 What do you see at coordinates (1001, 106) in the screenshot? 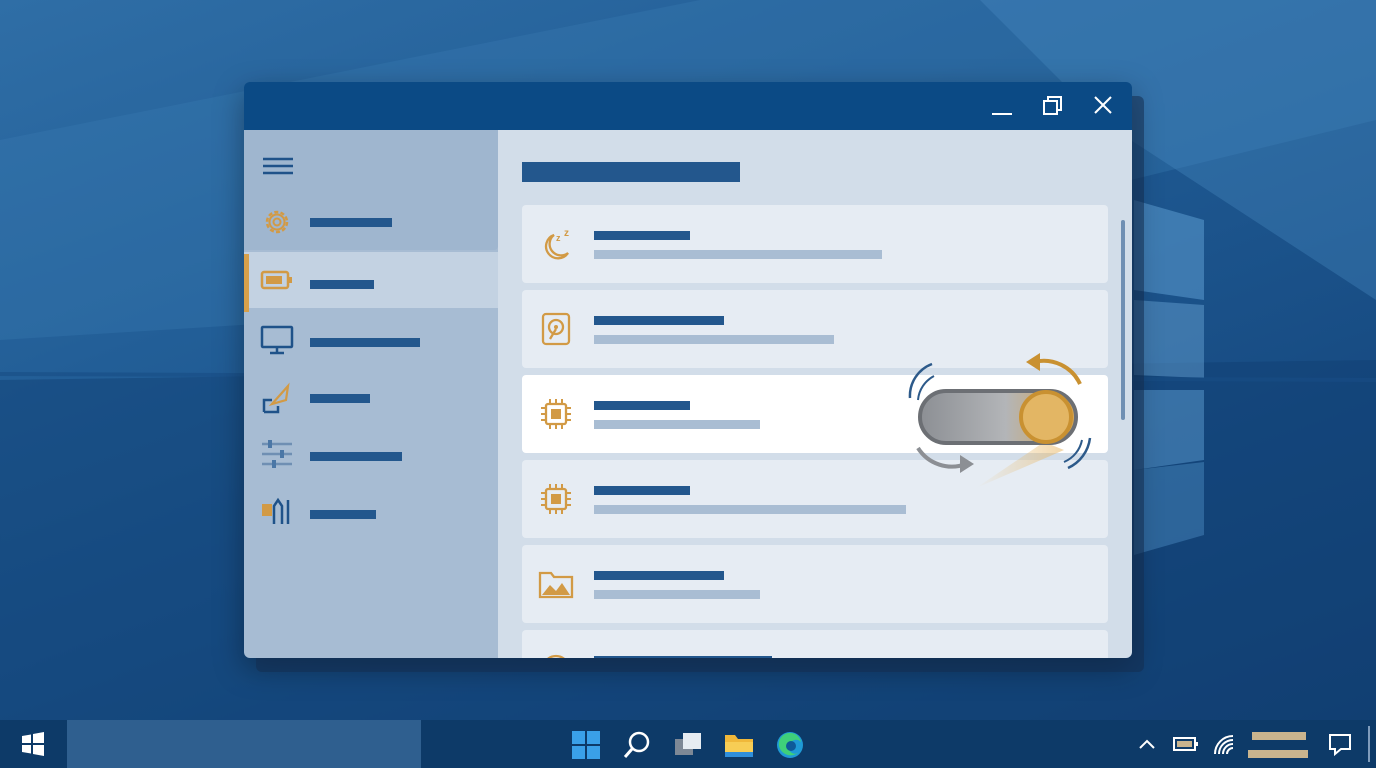
I see `minimize-button` at bounding box center [1001, 106].